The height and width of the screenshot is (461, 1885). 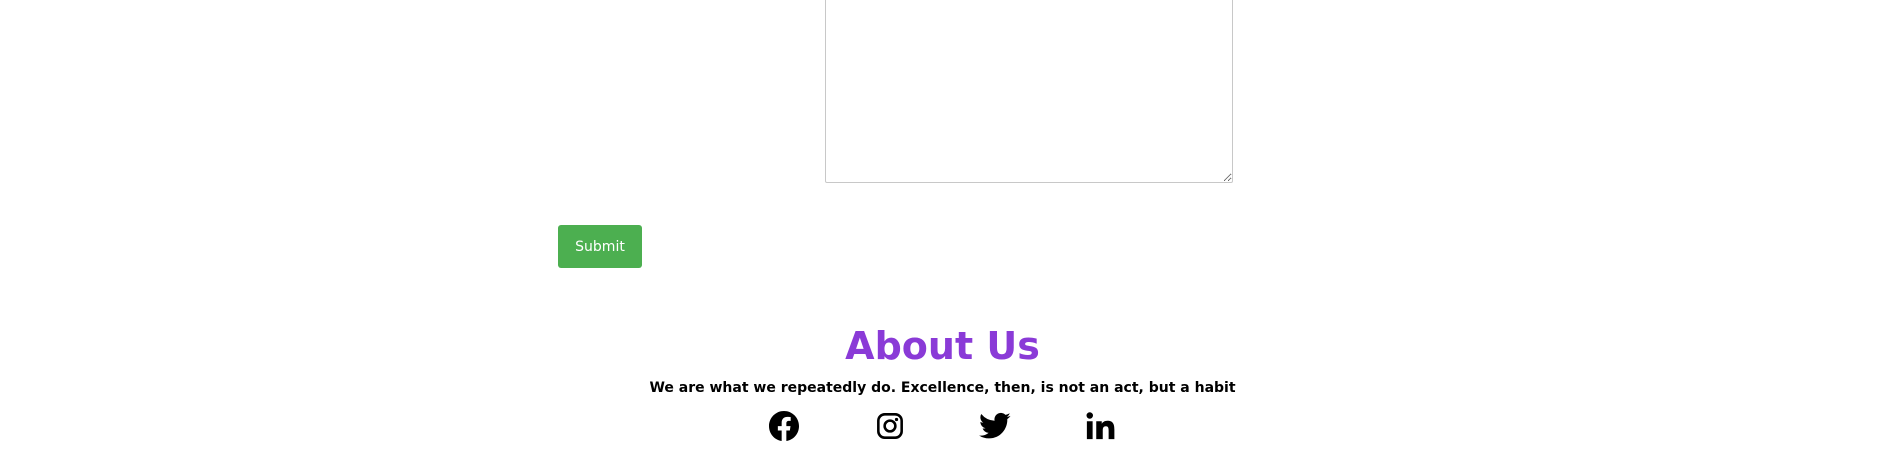 I want to click on linkedin-icon, so click(x=1100, y=426).